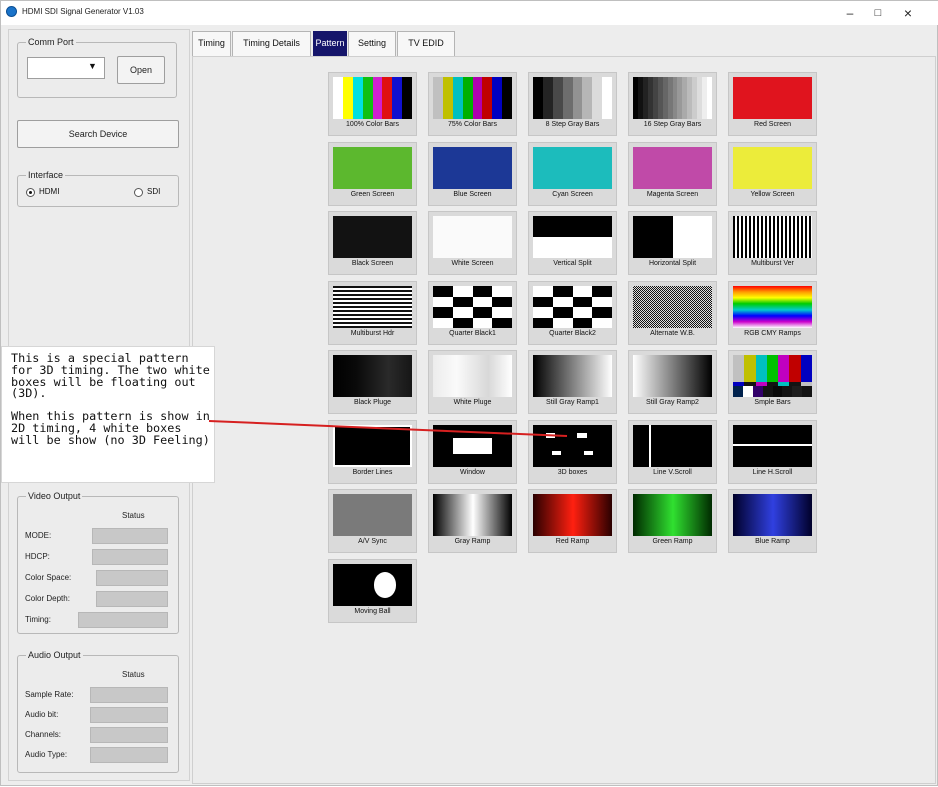  I want to click on arrow-line, so click(388, 428).